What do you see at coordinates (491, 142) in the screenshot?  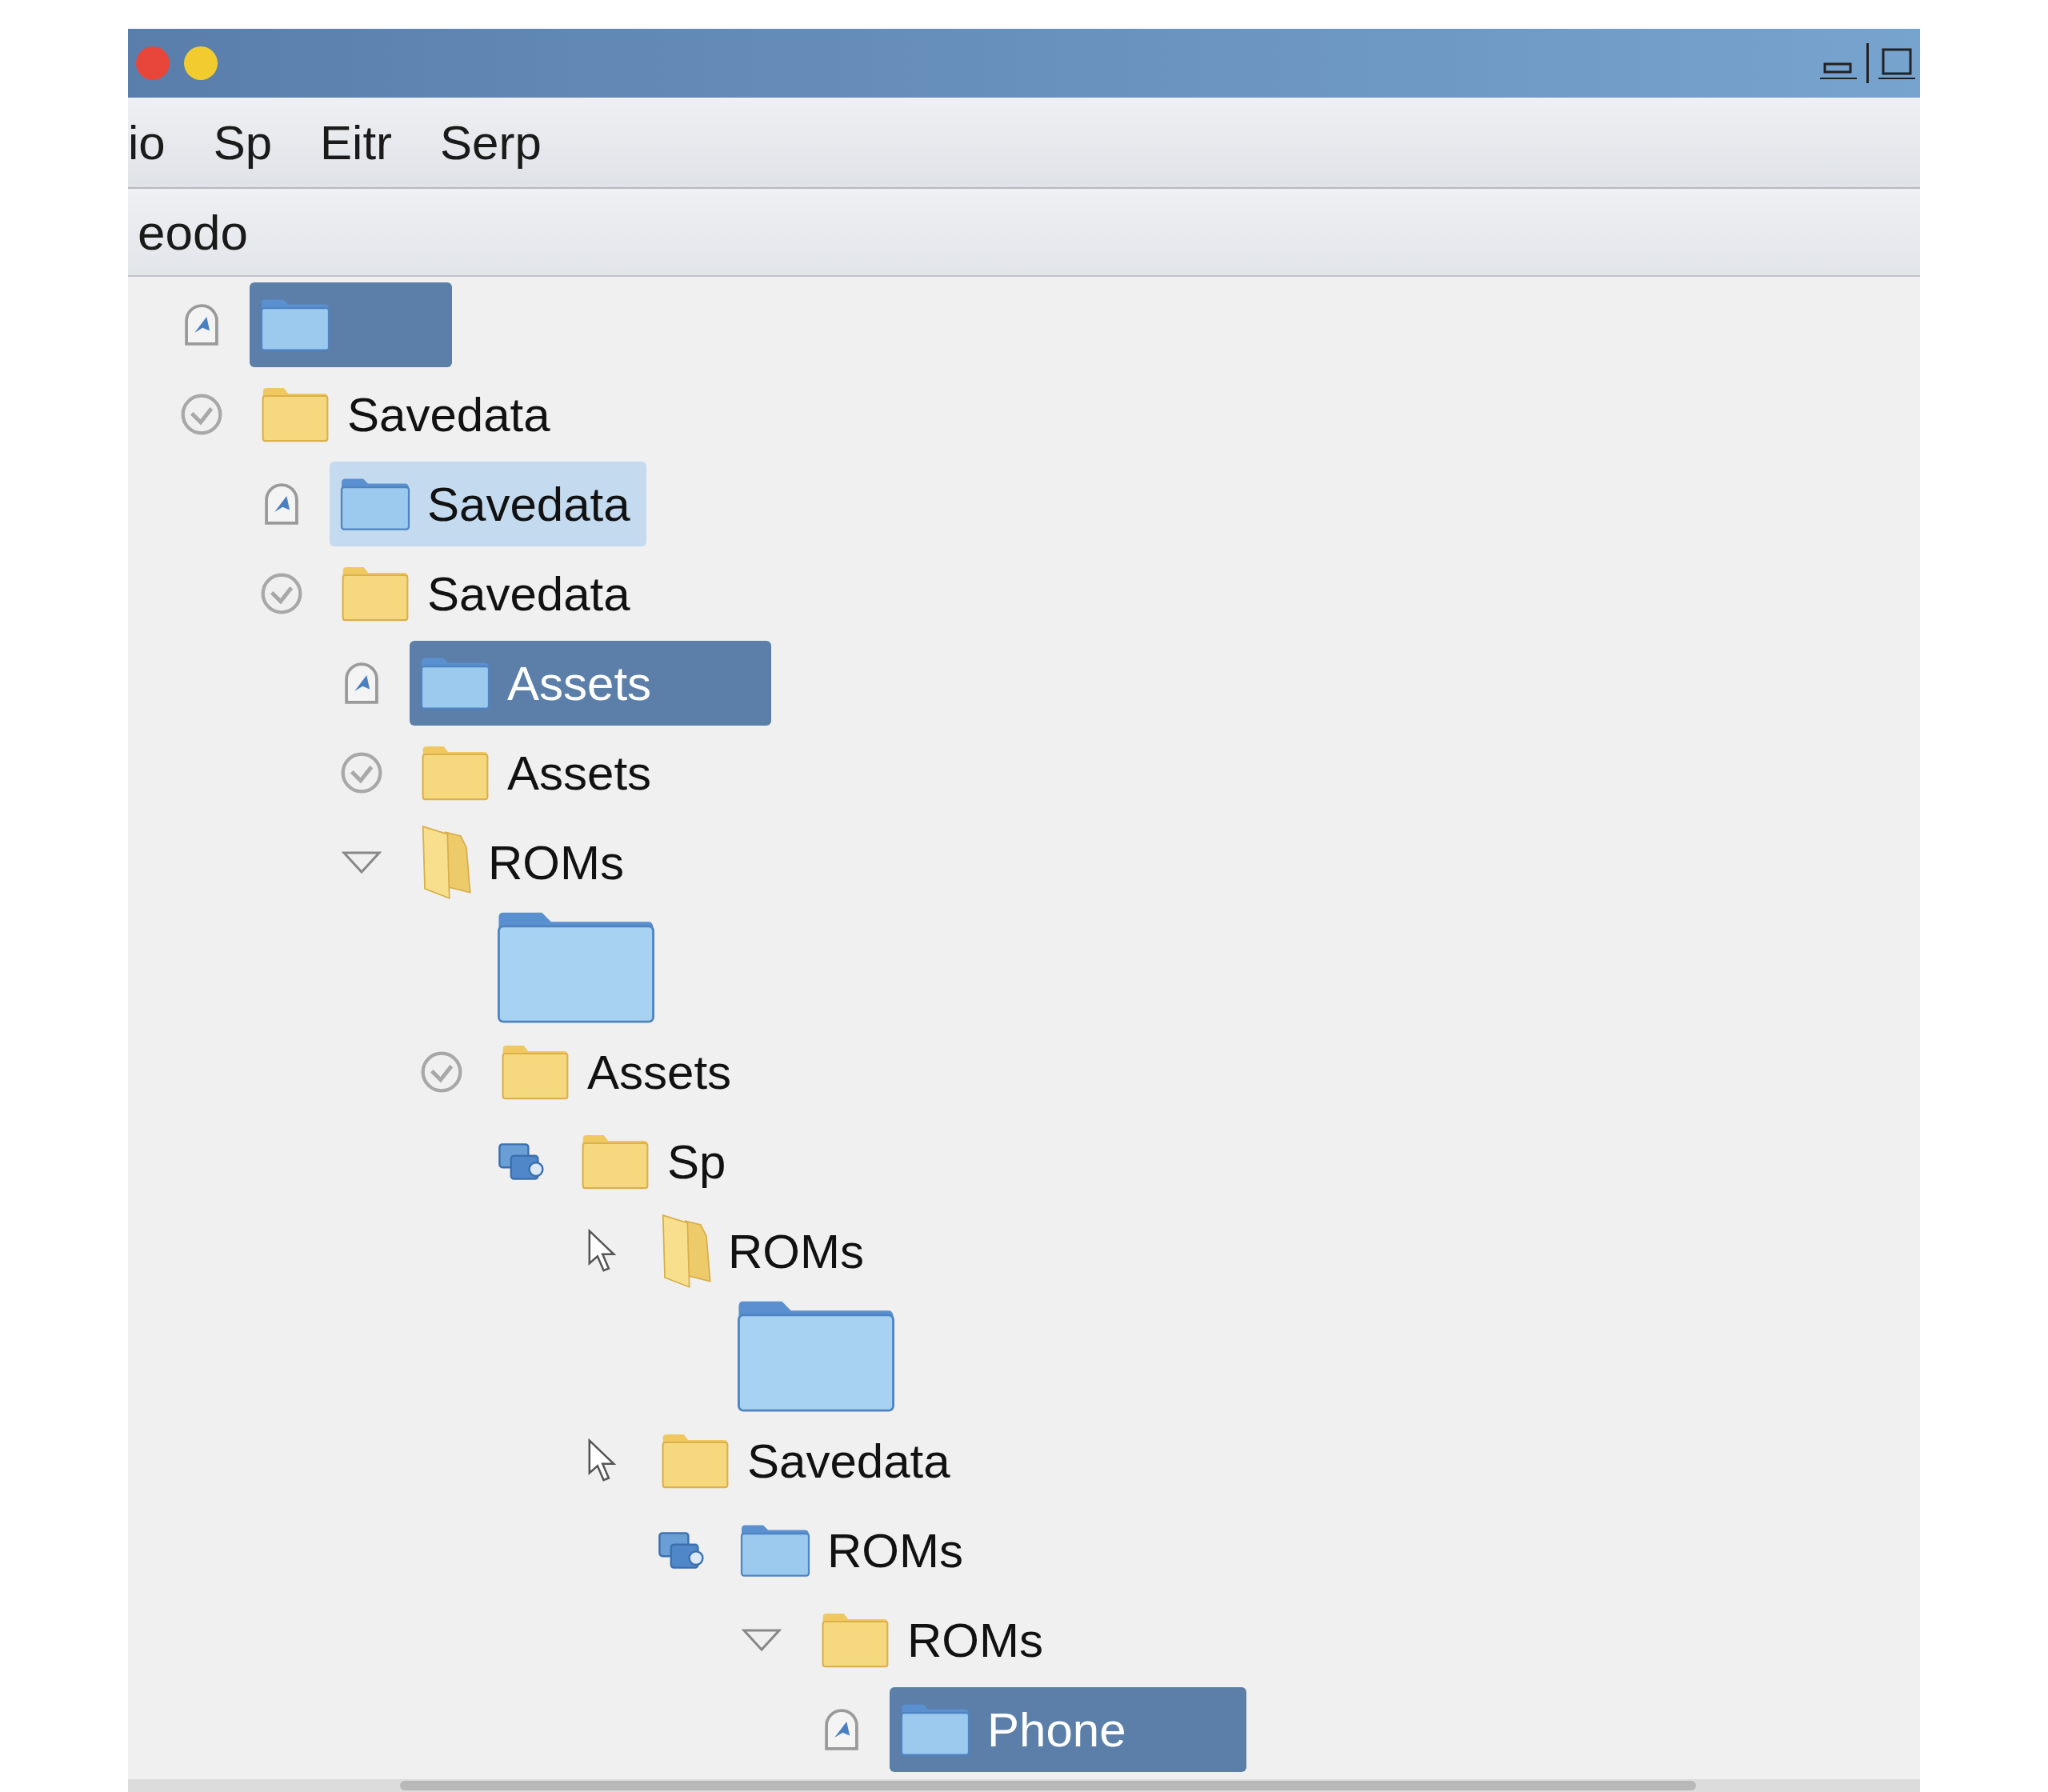 I see `menu-item: Serp` at bounding box center [491, 142].